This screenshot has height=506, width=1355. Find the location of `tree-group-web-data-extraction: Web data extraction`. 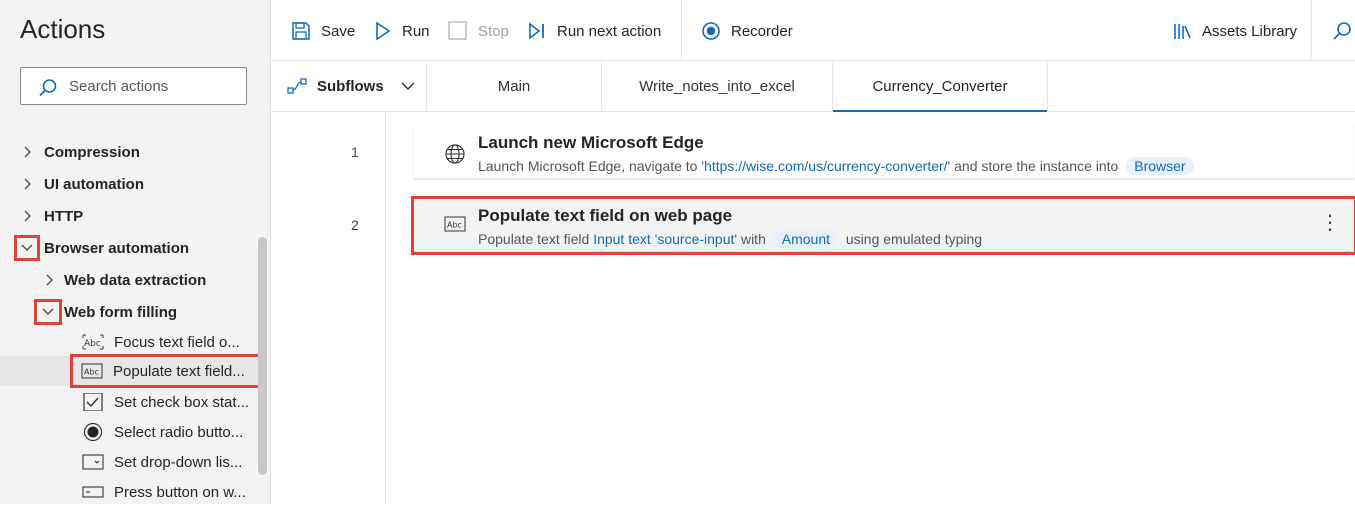

tree-group-web-data-extraction: Web data extraction is located at coordinates (124, 280).